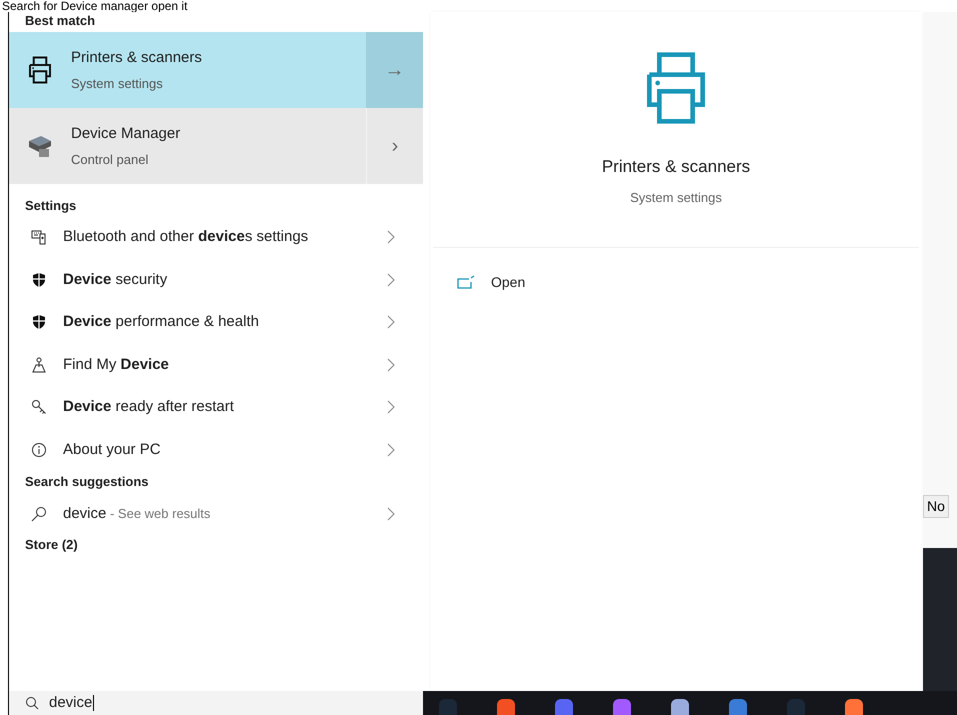 The width and height of the screenshot is (957, 715). What do you see at coordinates (51, 206) in the screenshot?
I see `section-heading: Settings` at bounding box center [51, 206].